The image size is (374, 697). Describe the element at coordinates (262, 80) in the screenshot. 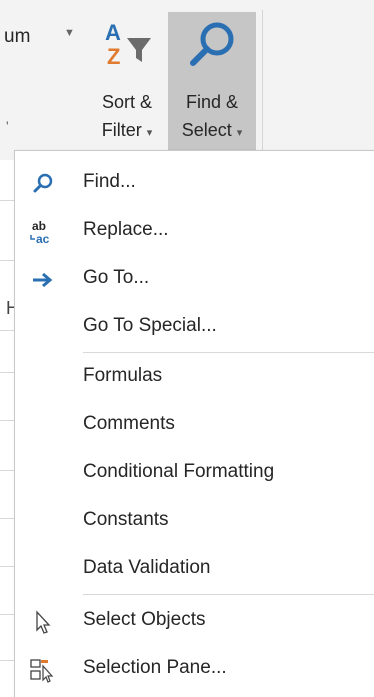

I see `ribbon-group-divider` at that location.